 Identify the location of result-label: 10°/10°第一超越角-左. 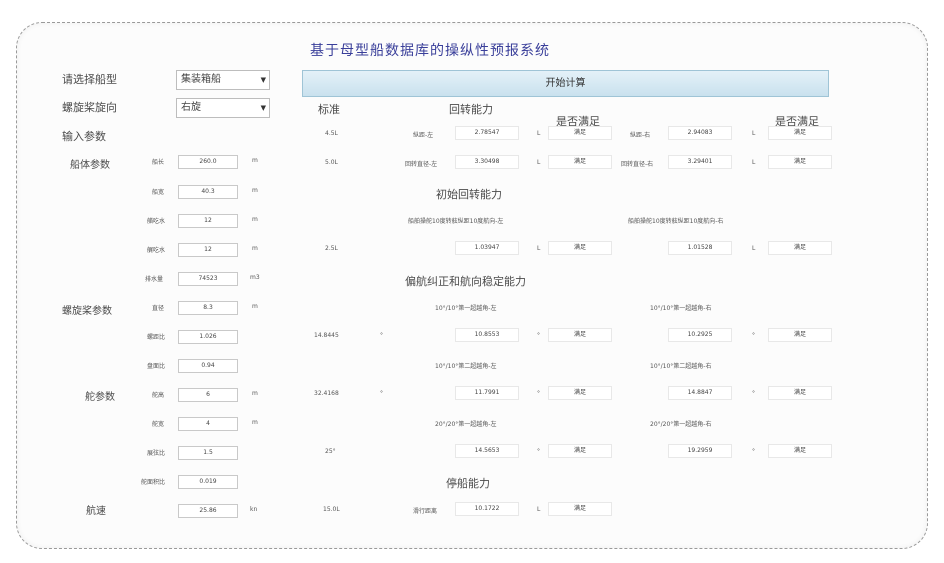
(466, 308).